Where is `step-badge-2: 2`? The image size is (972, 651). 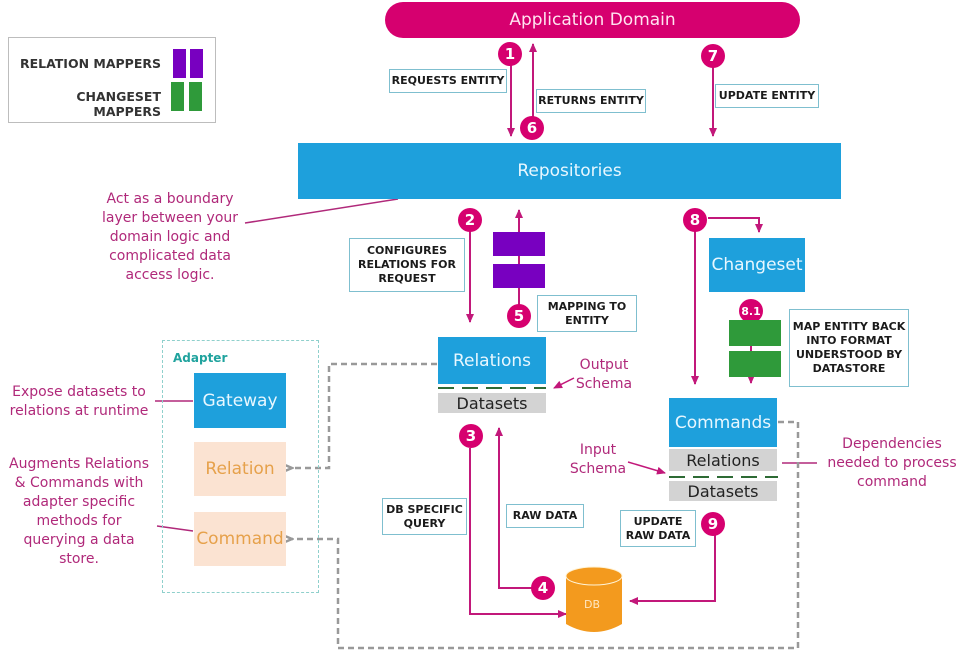 step-badge-2: 2 is located at coordinates (470, 220).